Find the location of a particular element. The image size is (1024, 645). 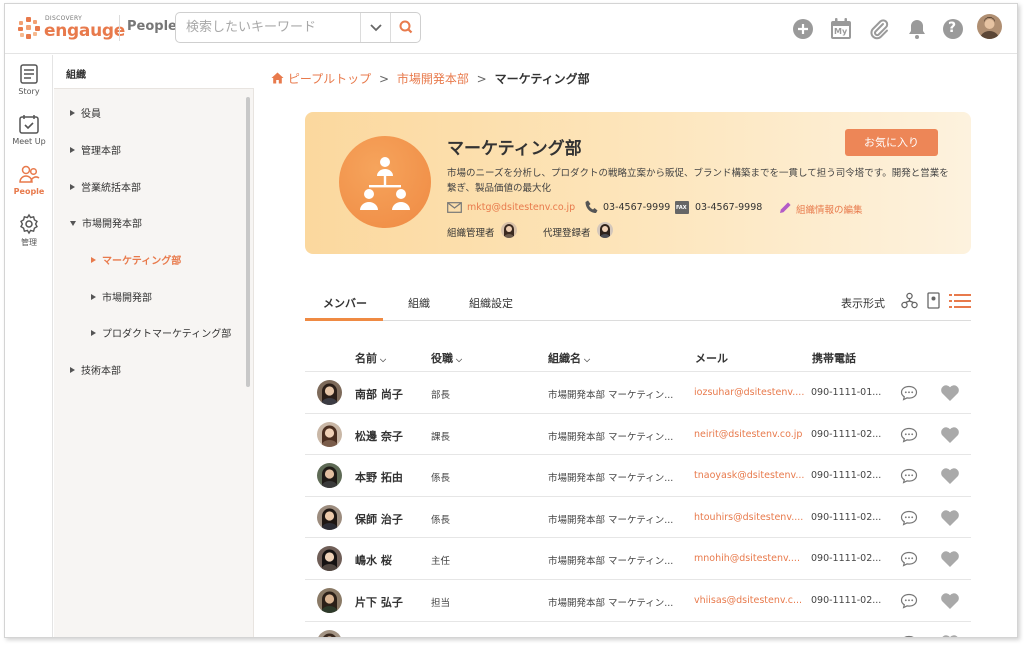

tab-org-settings: 組織設定 is located at coordinates (491, 303).